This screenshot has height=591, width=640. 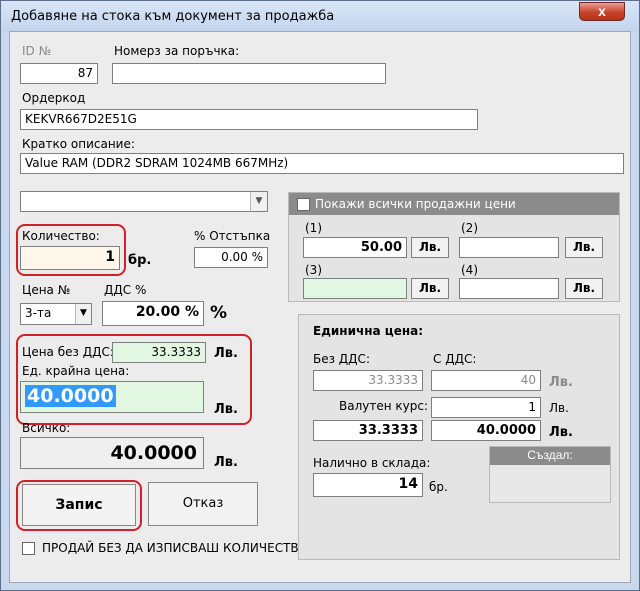 I want to click on ordercode-label: Ордеркод, so click(x=54, y=98).